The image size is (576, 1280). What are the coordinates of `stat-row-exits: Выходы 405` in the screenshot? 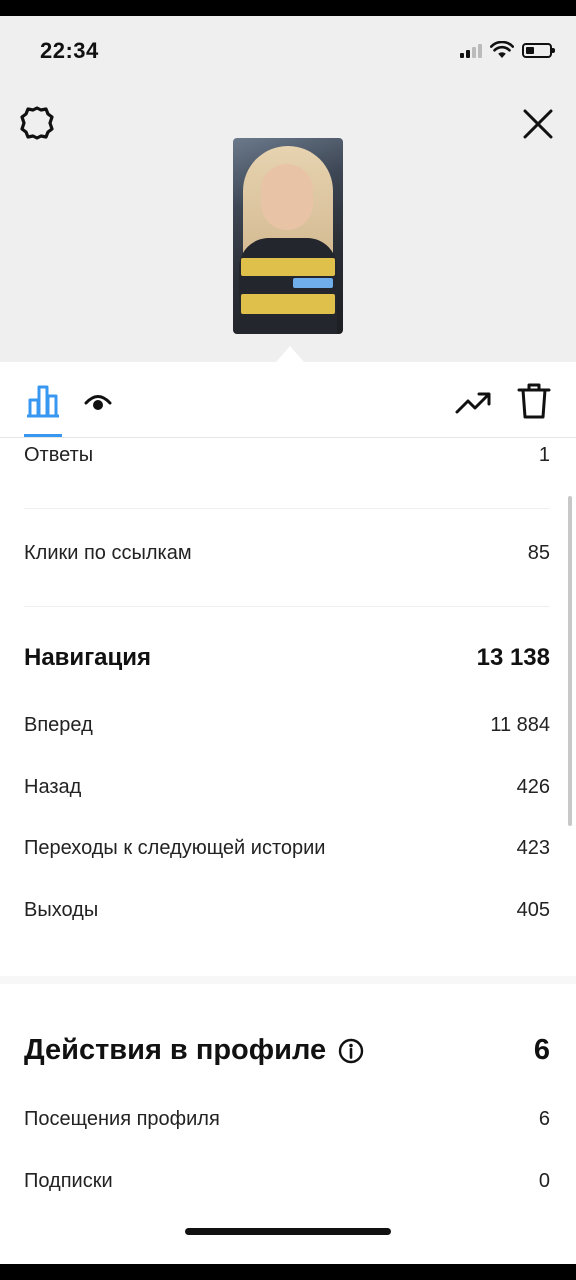 It's located at (287, 910).